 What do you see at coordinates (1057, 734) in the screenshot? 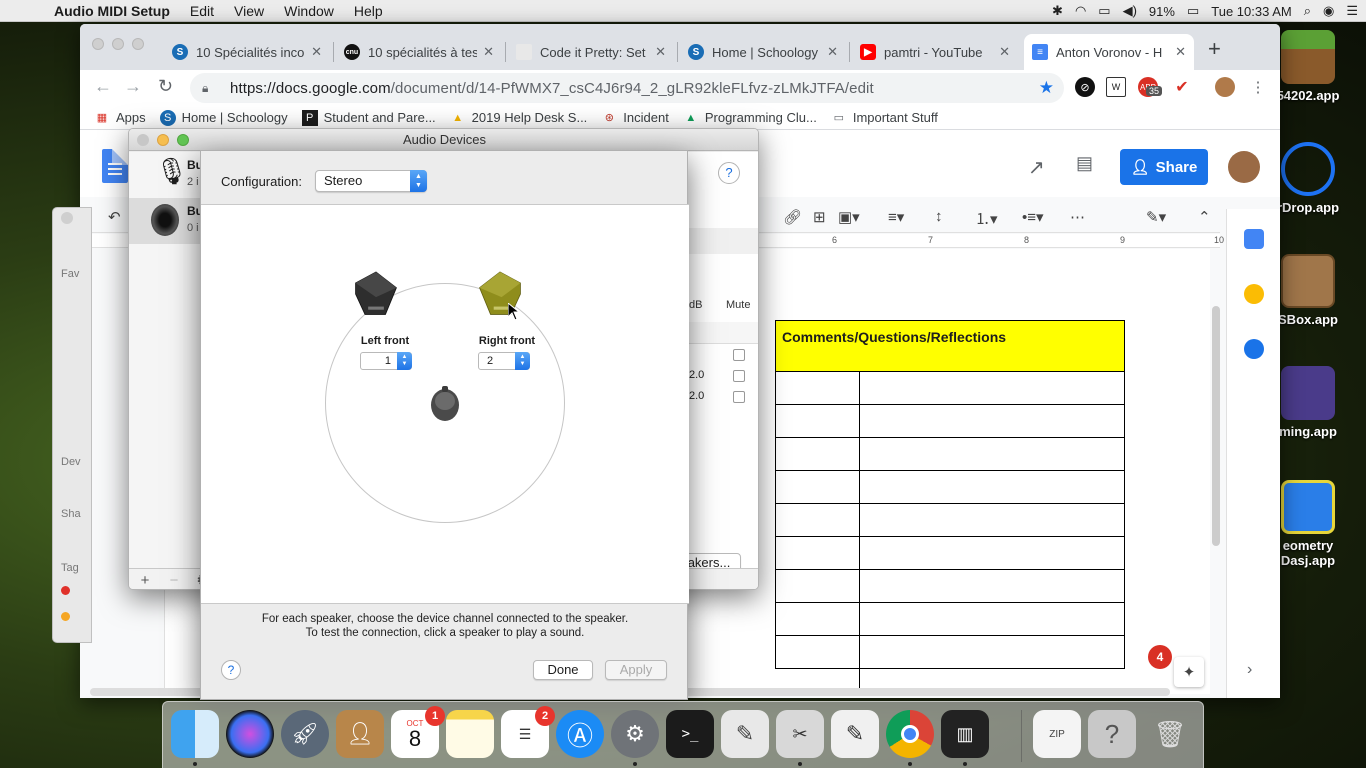
I see `zip-archive-icon: ZIP` at bounding box center [1057, 734].